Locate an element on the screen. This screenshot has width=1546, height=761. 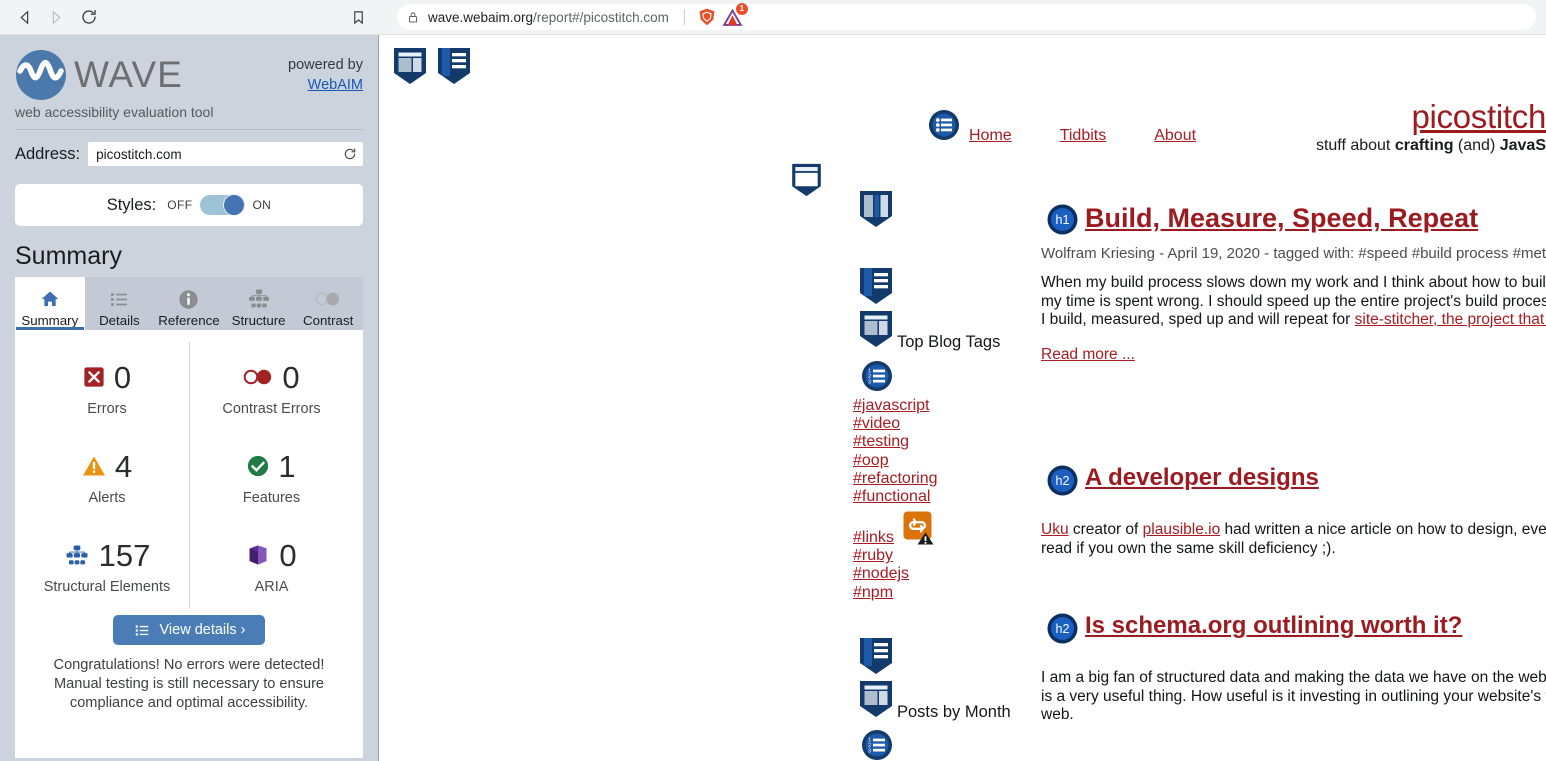
stat-alerts-value: 4 is located at coordinates (123, 466).